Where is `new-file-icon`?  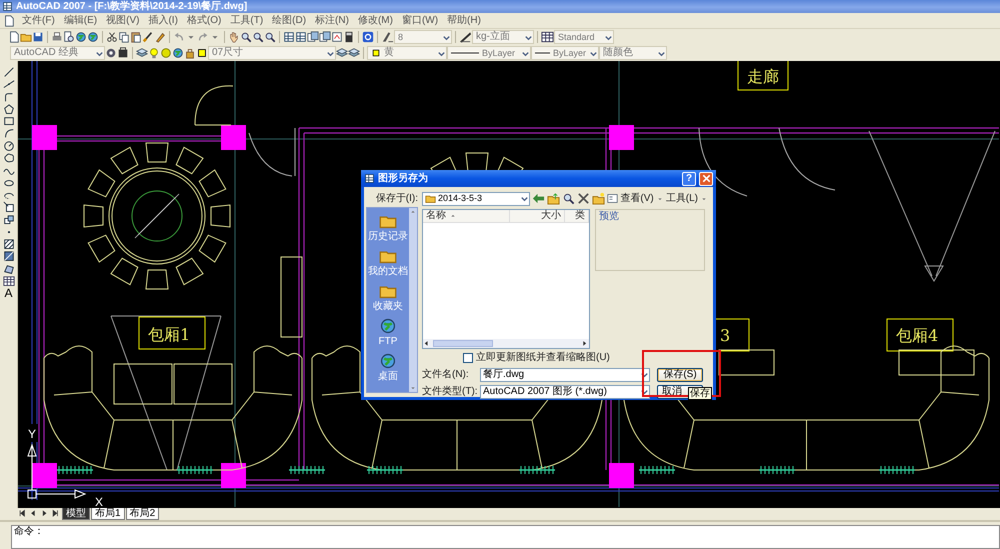 new-file-icon is located at coordinates (14, 37).